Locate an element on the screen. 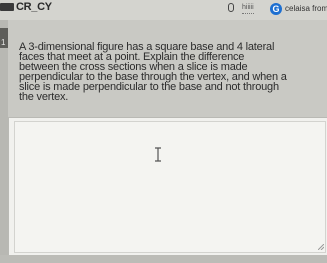 The height and width of the screenshot is (263, 327). google-account-icon: G is located at coordinates (276, 9).